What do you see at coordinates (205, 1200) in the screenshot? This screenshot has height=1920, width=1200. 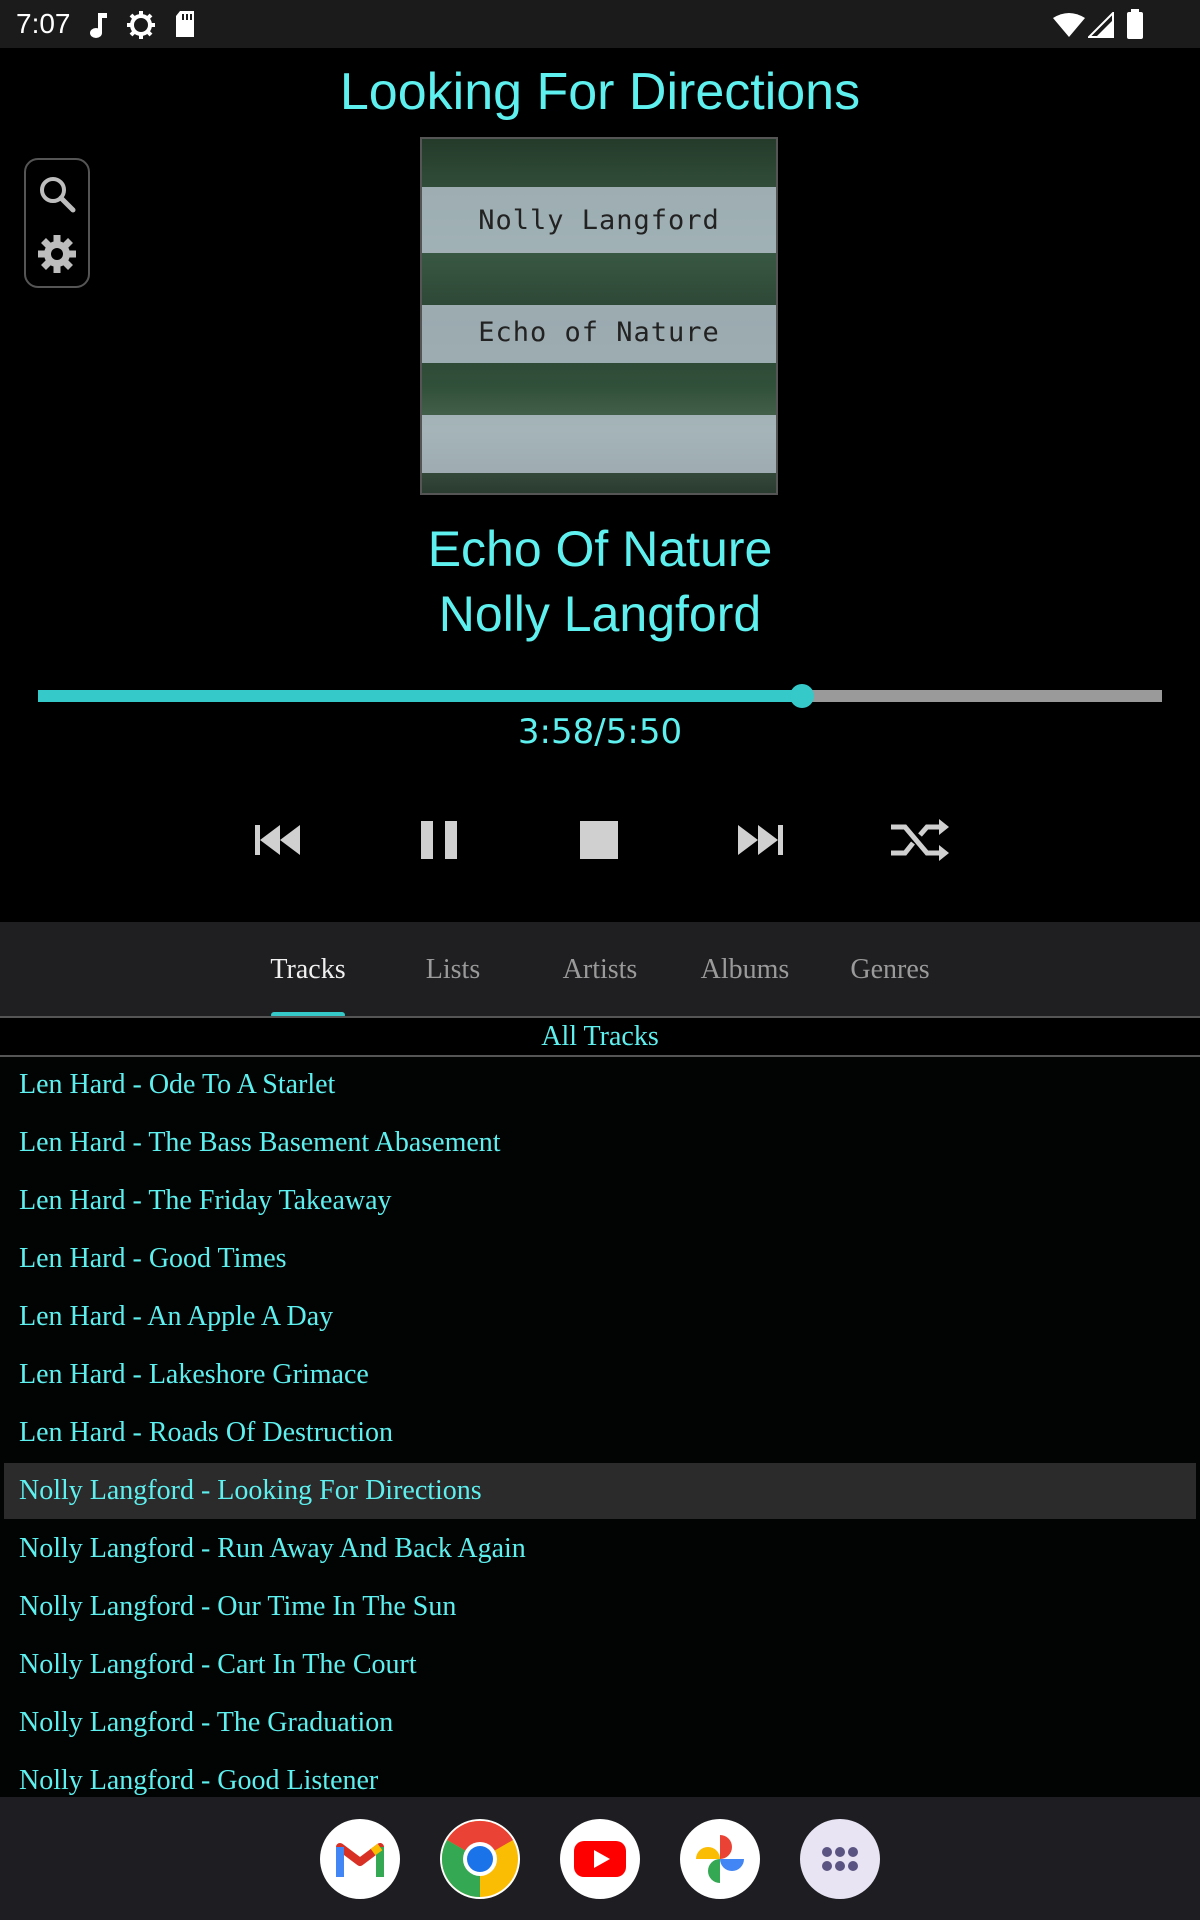 I see `track-label: Len Hard - The Friday Takeaway` at bounding box center [205, 1200].